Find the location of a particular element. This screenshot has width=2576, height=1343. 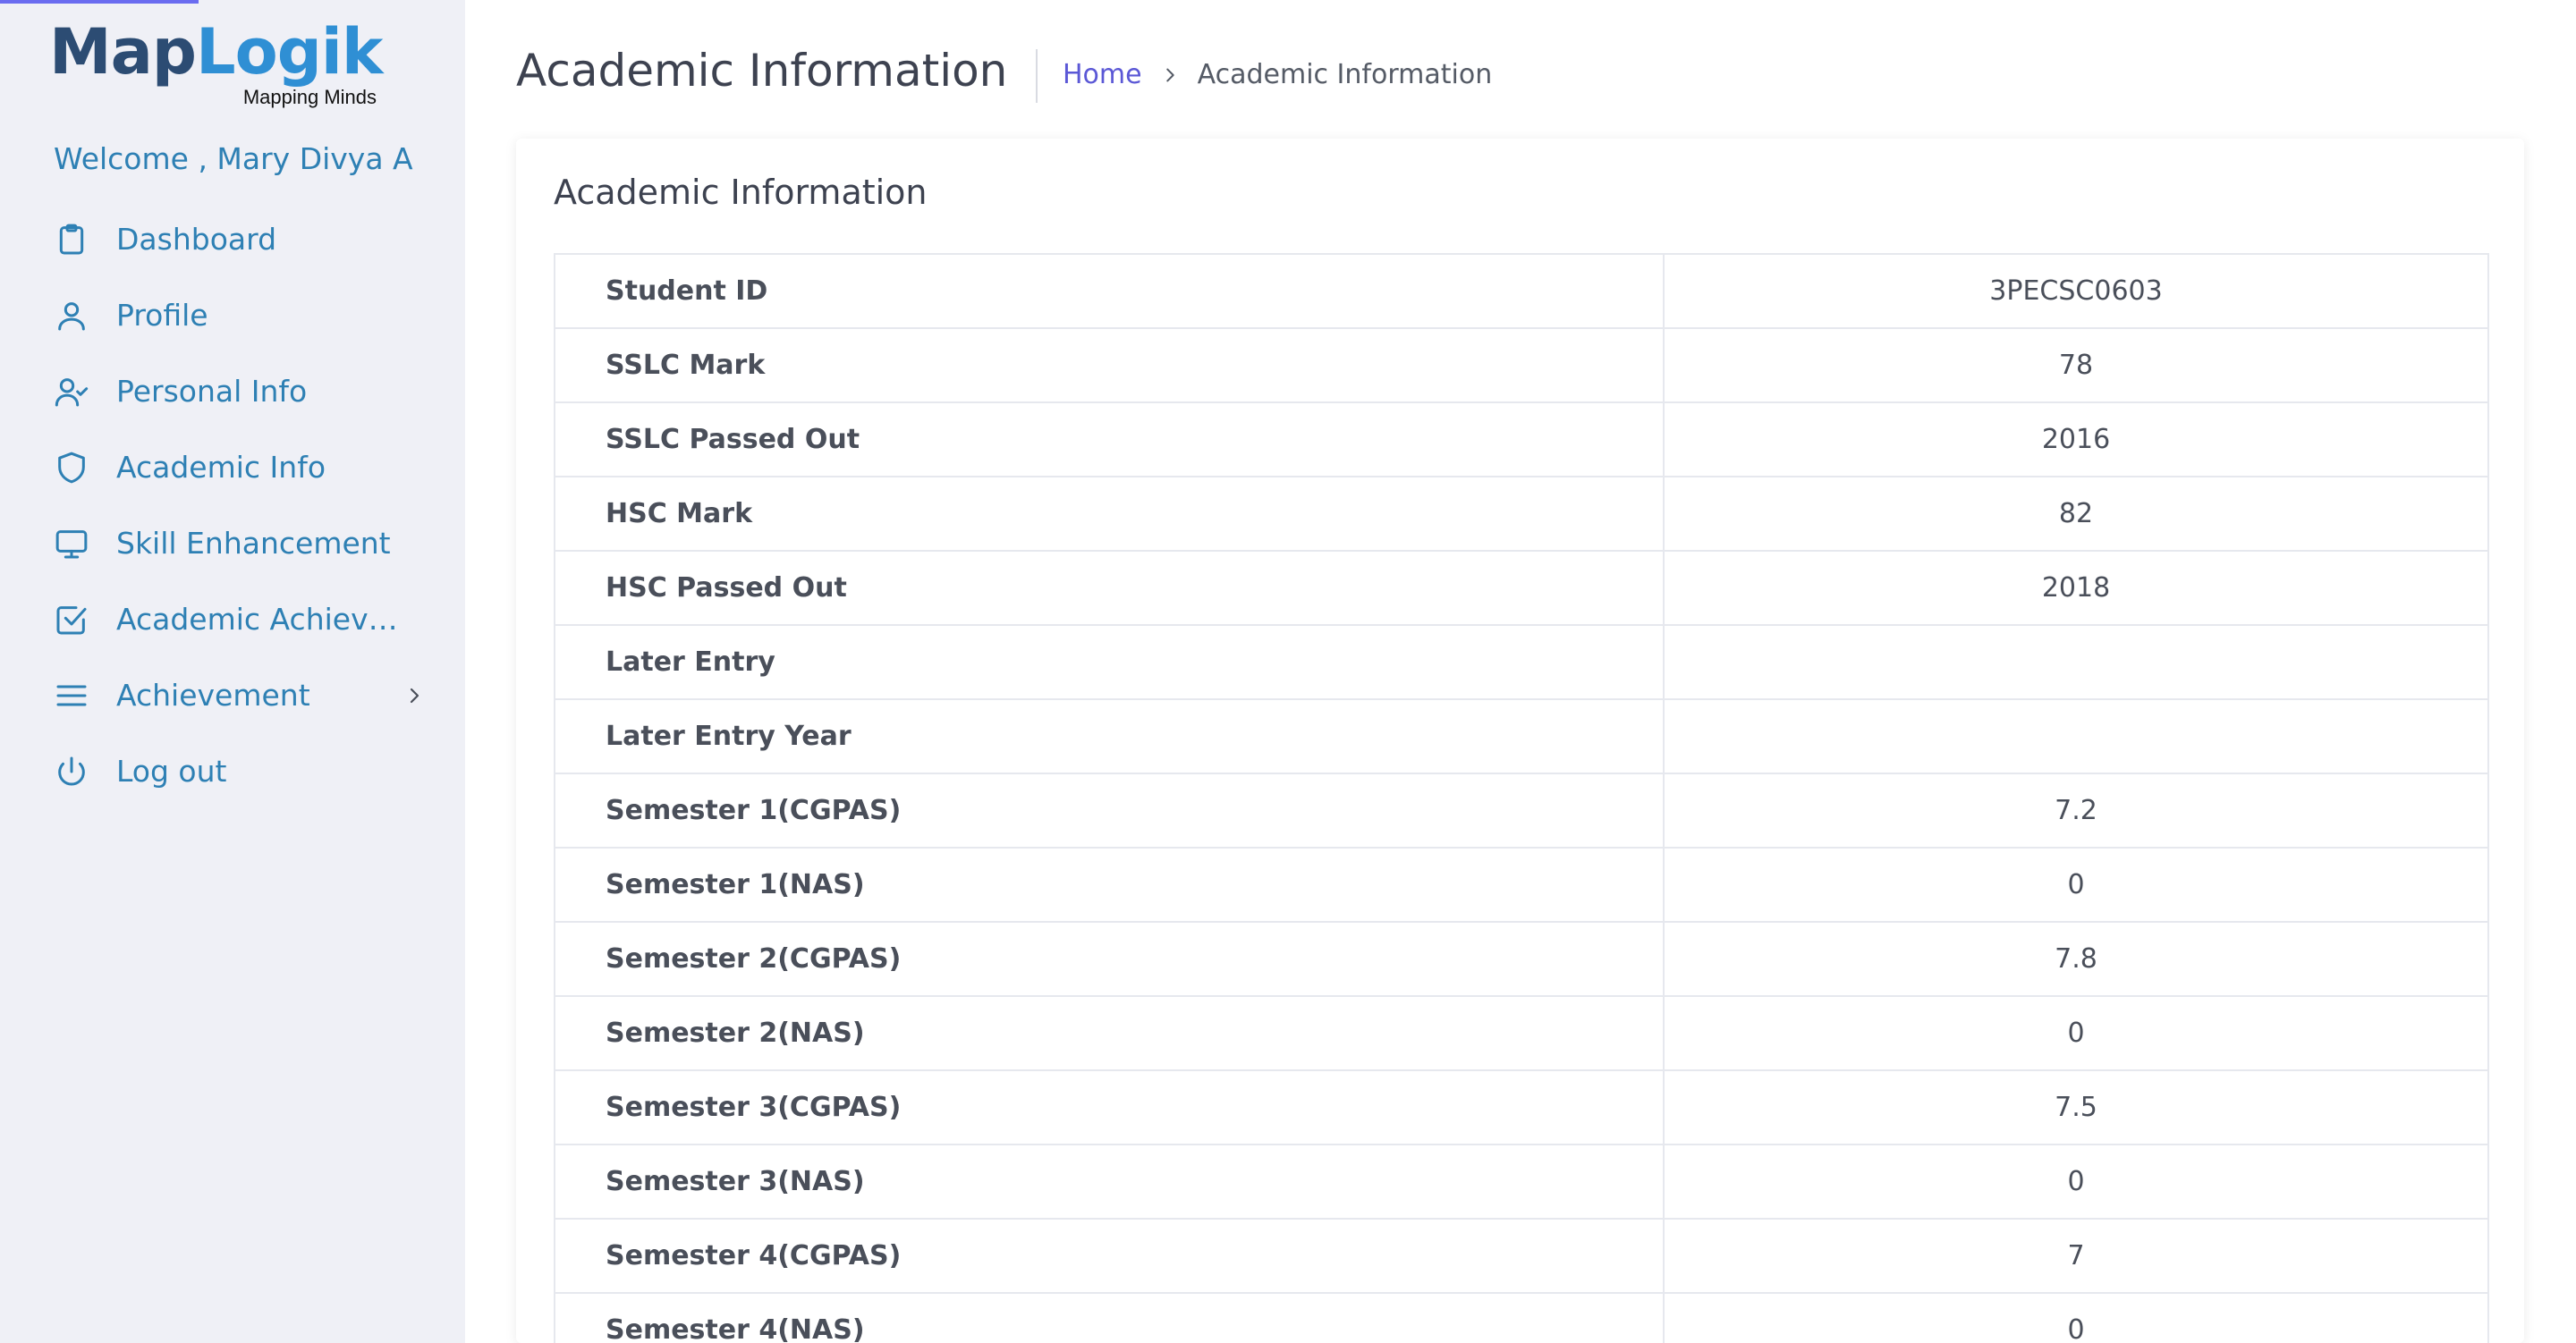

table-row: Semester 2(NAS) 0 is located at coordinates (1521, 1033).